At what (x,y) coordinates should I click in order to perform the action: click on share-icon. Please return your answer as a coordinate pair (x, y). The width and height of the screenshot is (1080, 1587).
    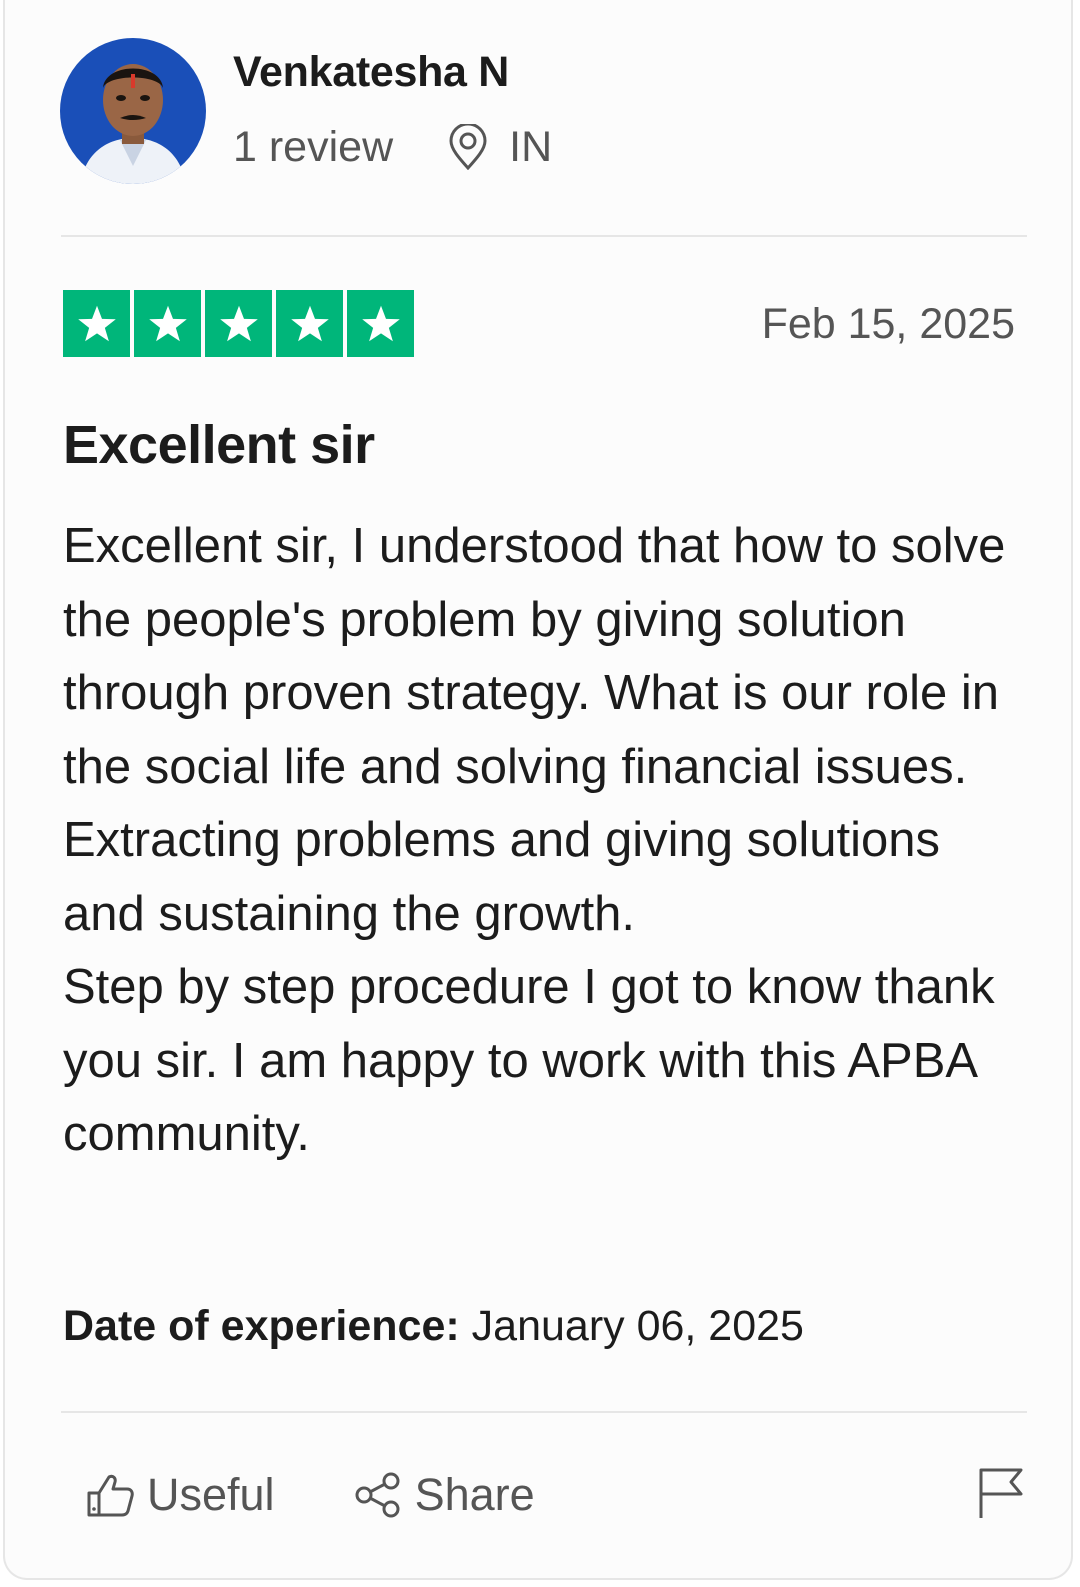
    Looking at the image, I should click on (377, 1495).